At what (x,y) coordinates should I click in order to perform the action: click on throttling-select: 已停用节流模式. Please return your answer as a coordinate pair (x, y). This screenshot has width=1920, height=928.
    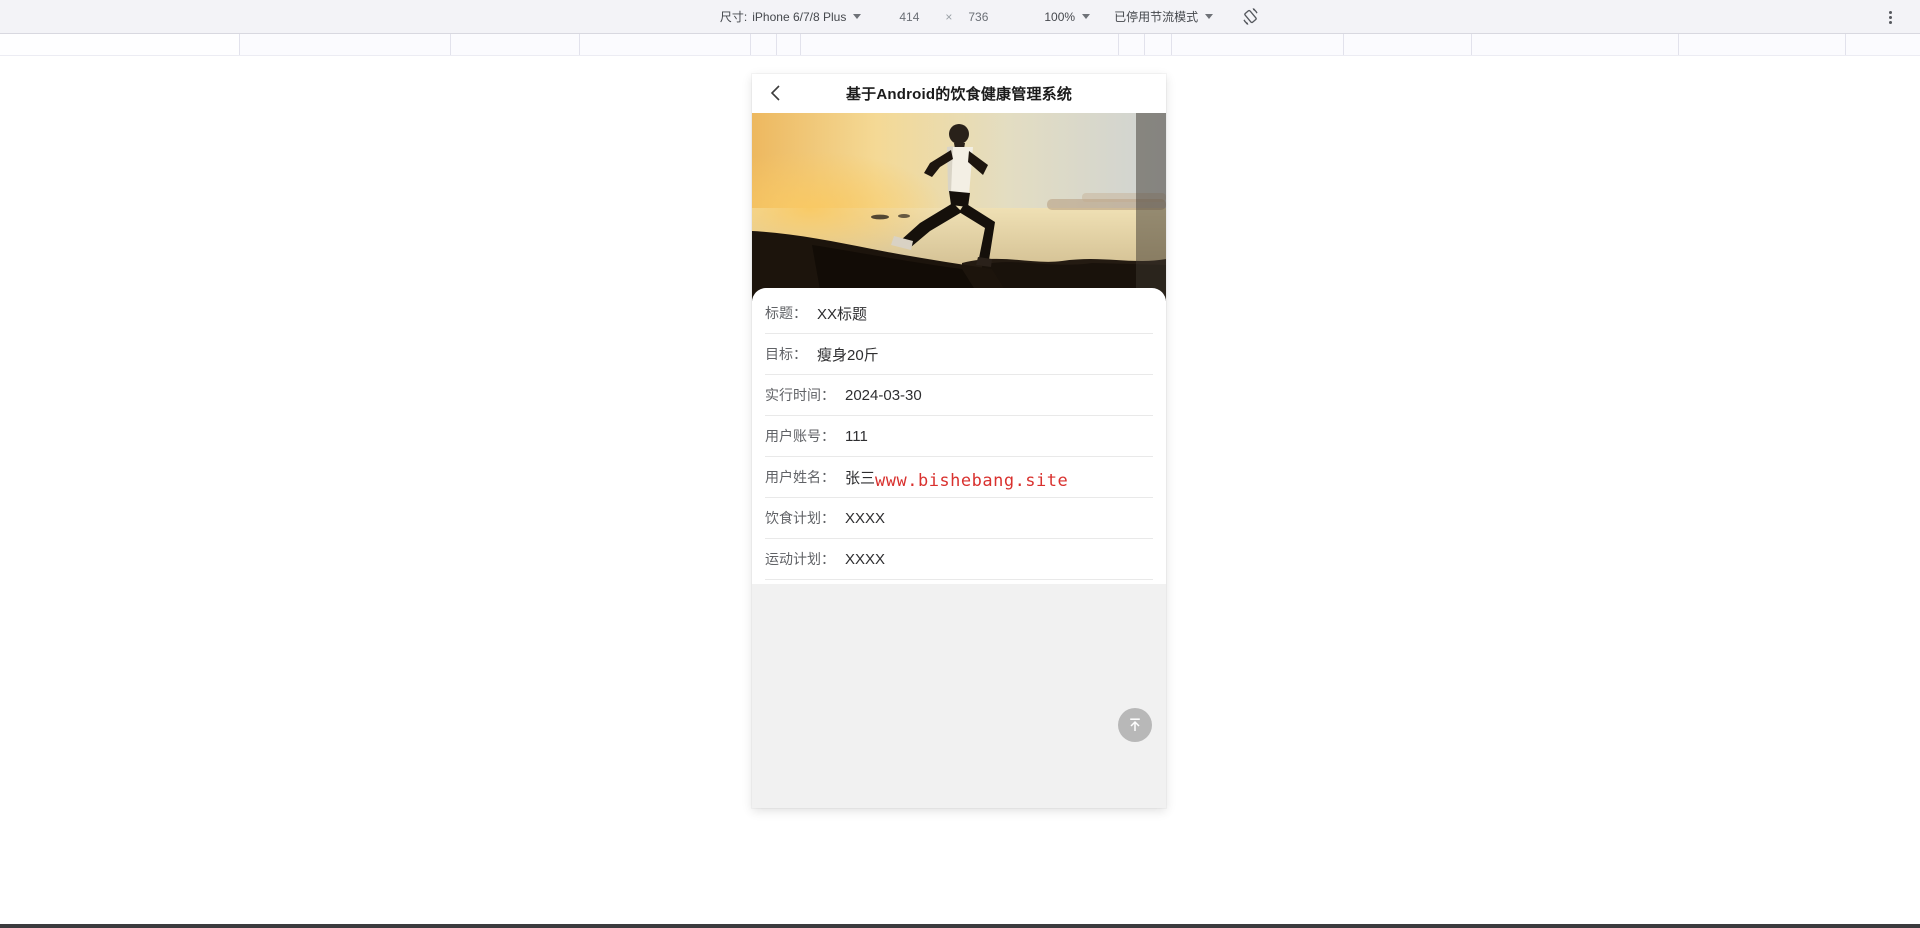
    Looking at the image, I should click on (1164, 16).